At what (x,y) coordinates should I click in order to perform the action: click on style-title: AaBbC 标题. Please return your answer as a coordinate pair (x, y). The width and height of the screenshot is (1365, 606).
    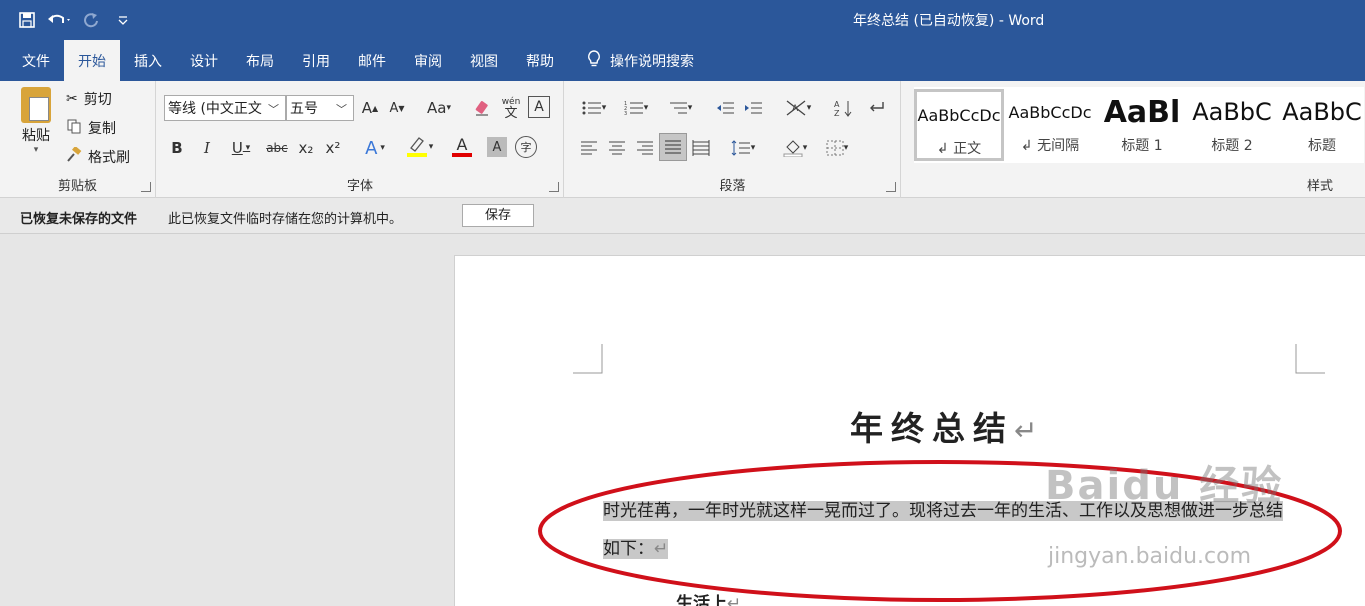
    Looking at the image, I should click on (1321, 125).